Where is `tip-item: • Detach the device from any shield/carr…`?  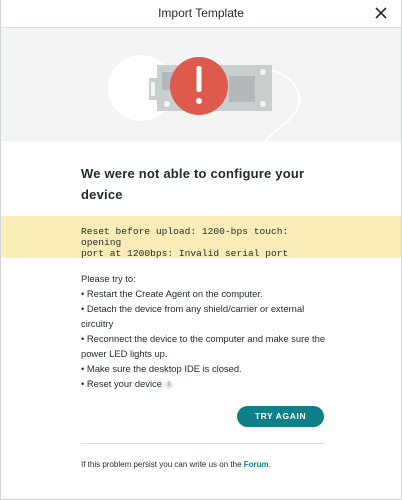
tip-item: • Detach the device from any shield/carr… is located at coordinates (193, 308).